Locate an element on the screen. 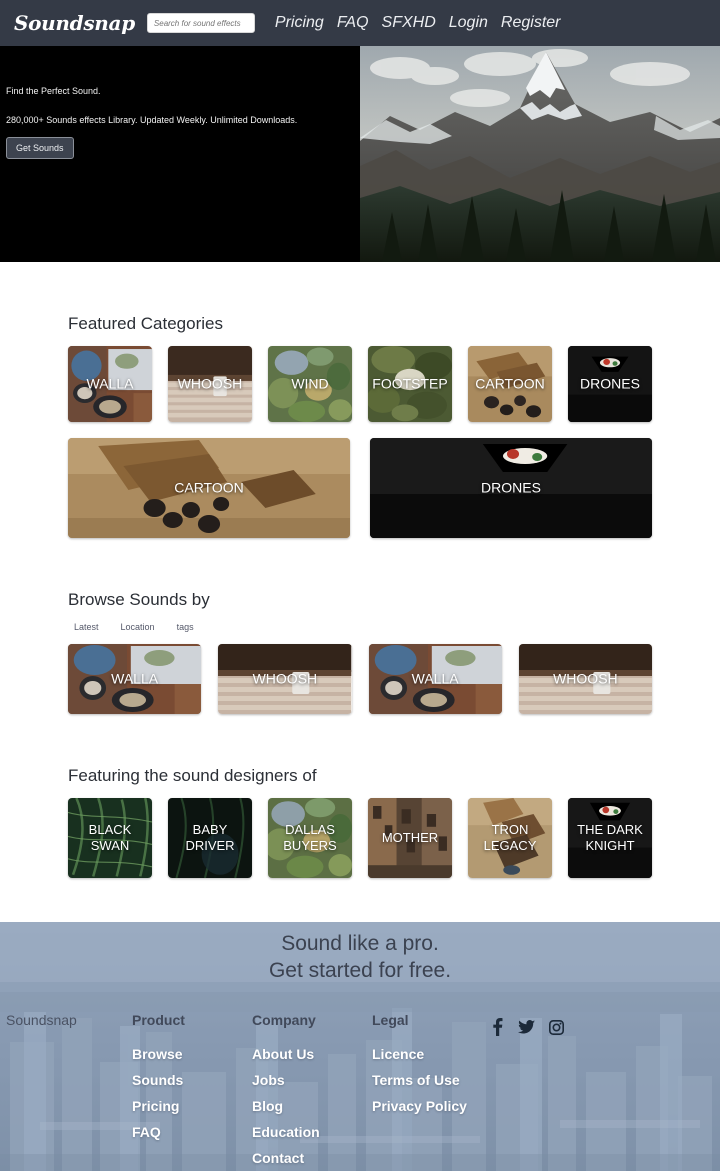  footer-link-licence: Licence is located at coordinates (457, 1054).